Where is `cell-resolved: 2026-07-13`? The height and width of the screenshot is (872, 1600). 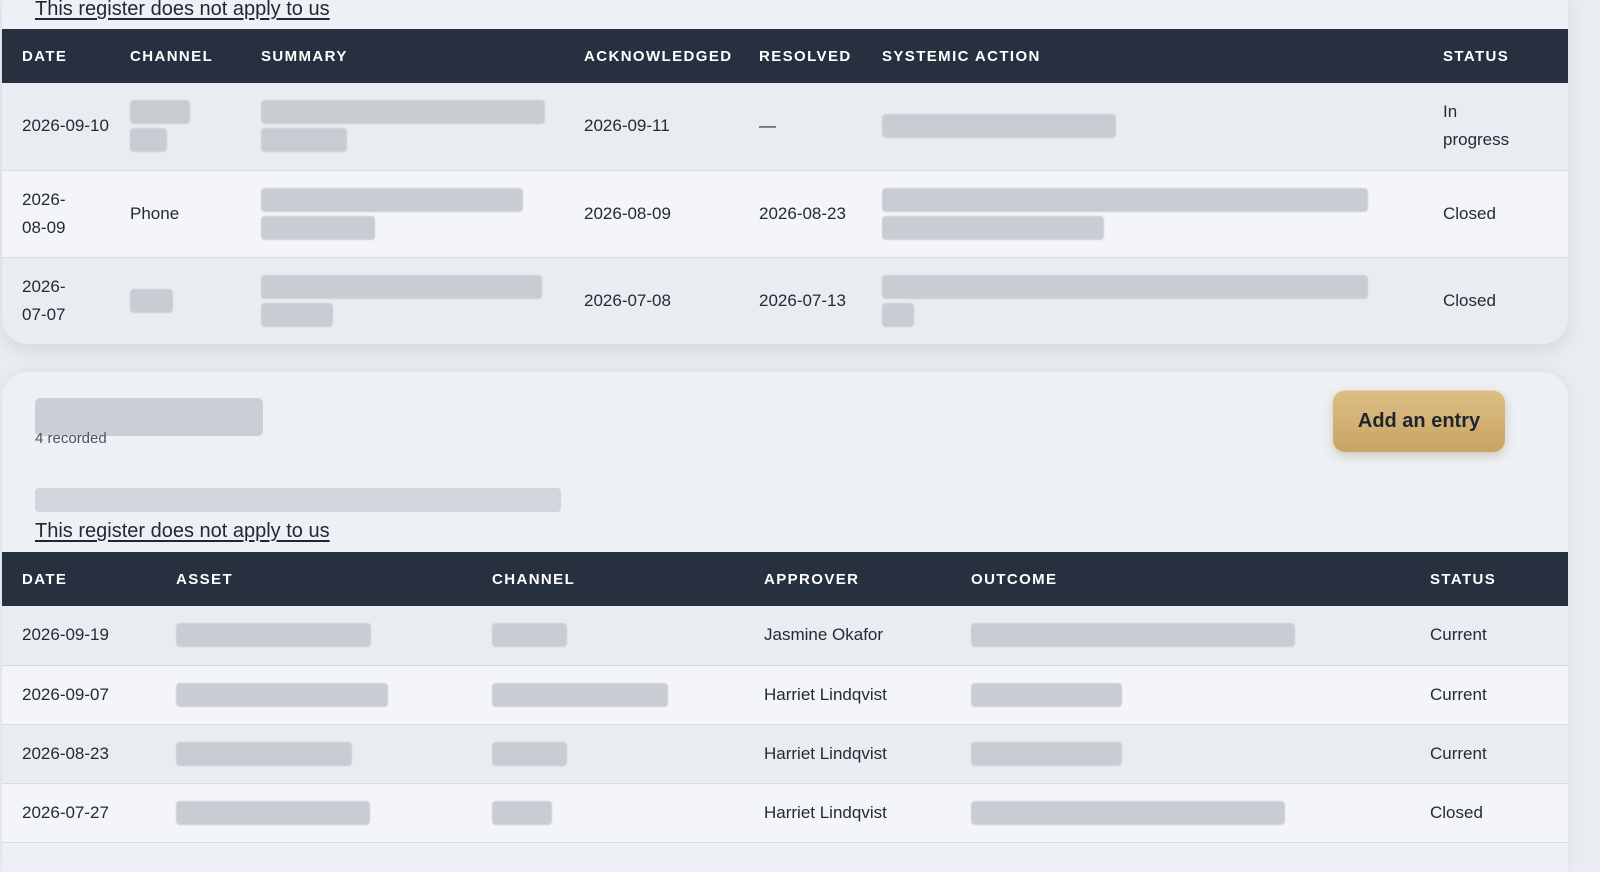
cell-resolved: 2026-07-13 is located at coordinates (802, 300).